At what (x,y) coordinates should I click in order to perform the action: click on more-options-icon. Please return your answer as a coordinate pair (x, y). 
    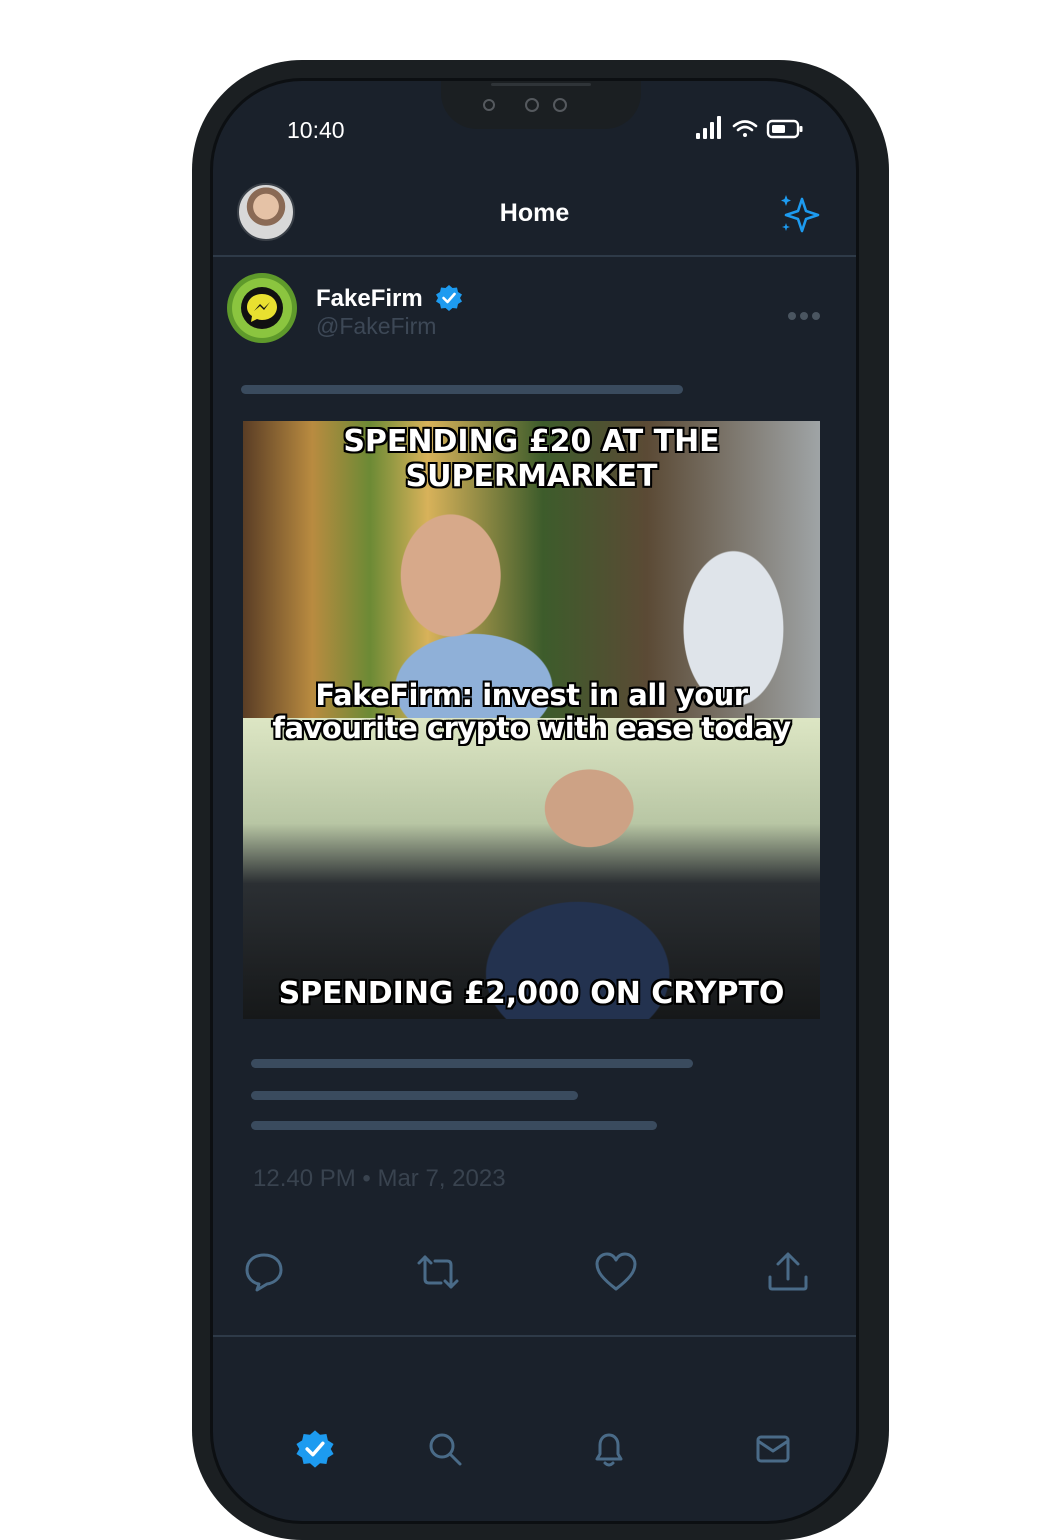
    Looking at the image, I should click on (806, 313).